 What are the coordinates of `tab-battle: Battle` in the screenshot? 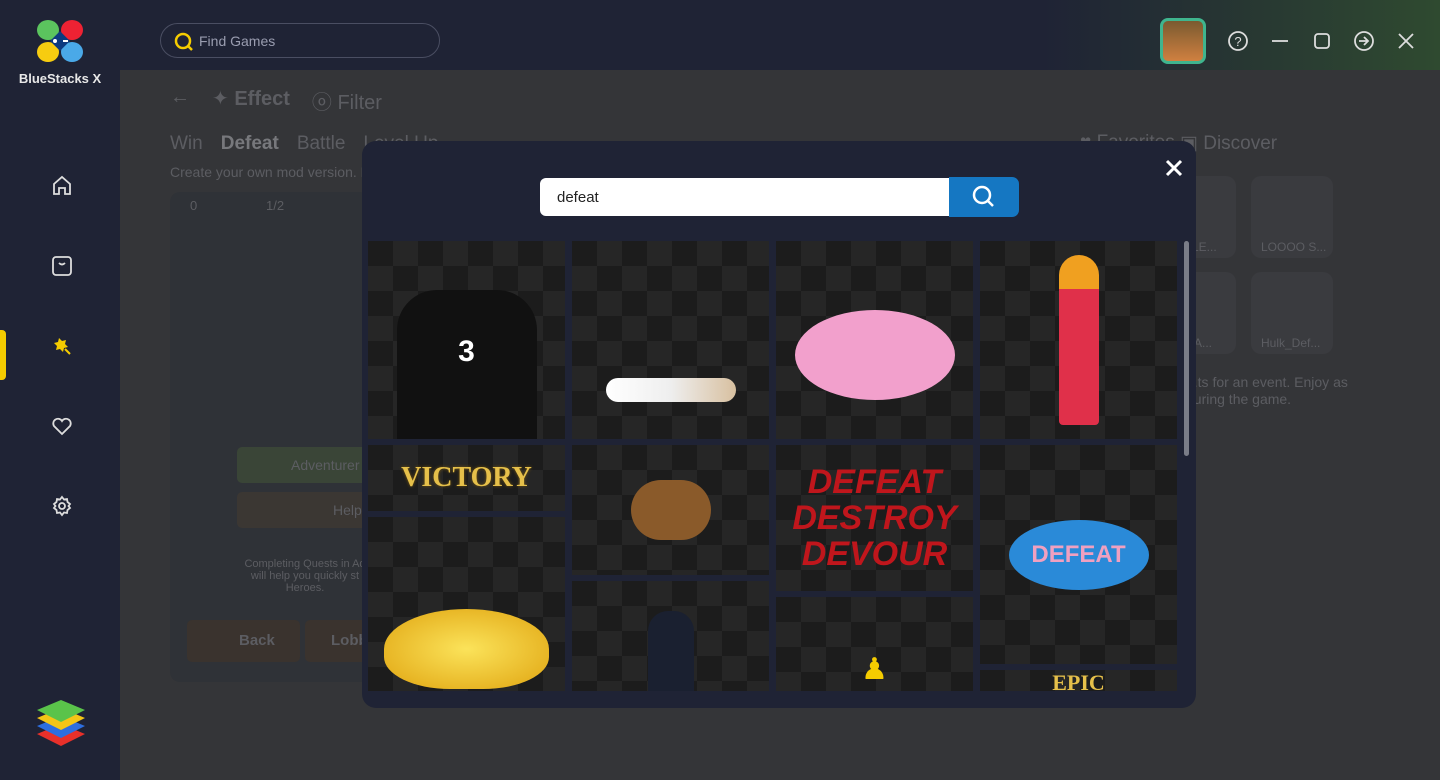 It's located at (321, 144).